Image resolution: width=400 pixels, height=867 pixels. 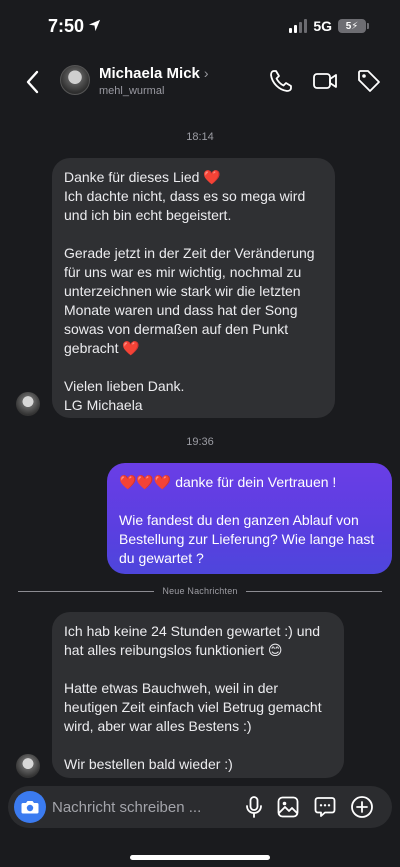 I want to click on message-paragraph: ❤️❤️❤️ danke für dein Vertrauen !, so click(x=249, y=482).